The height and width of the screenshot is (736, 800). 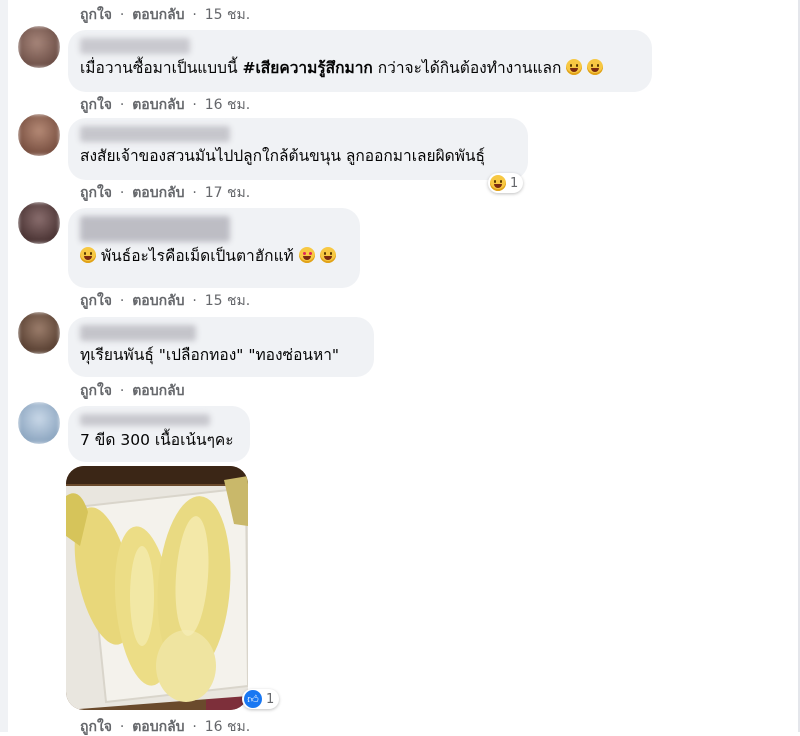 I want to click on reaction-summary: 👍︎ 1, so click(x=261, y=699).